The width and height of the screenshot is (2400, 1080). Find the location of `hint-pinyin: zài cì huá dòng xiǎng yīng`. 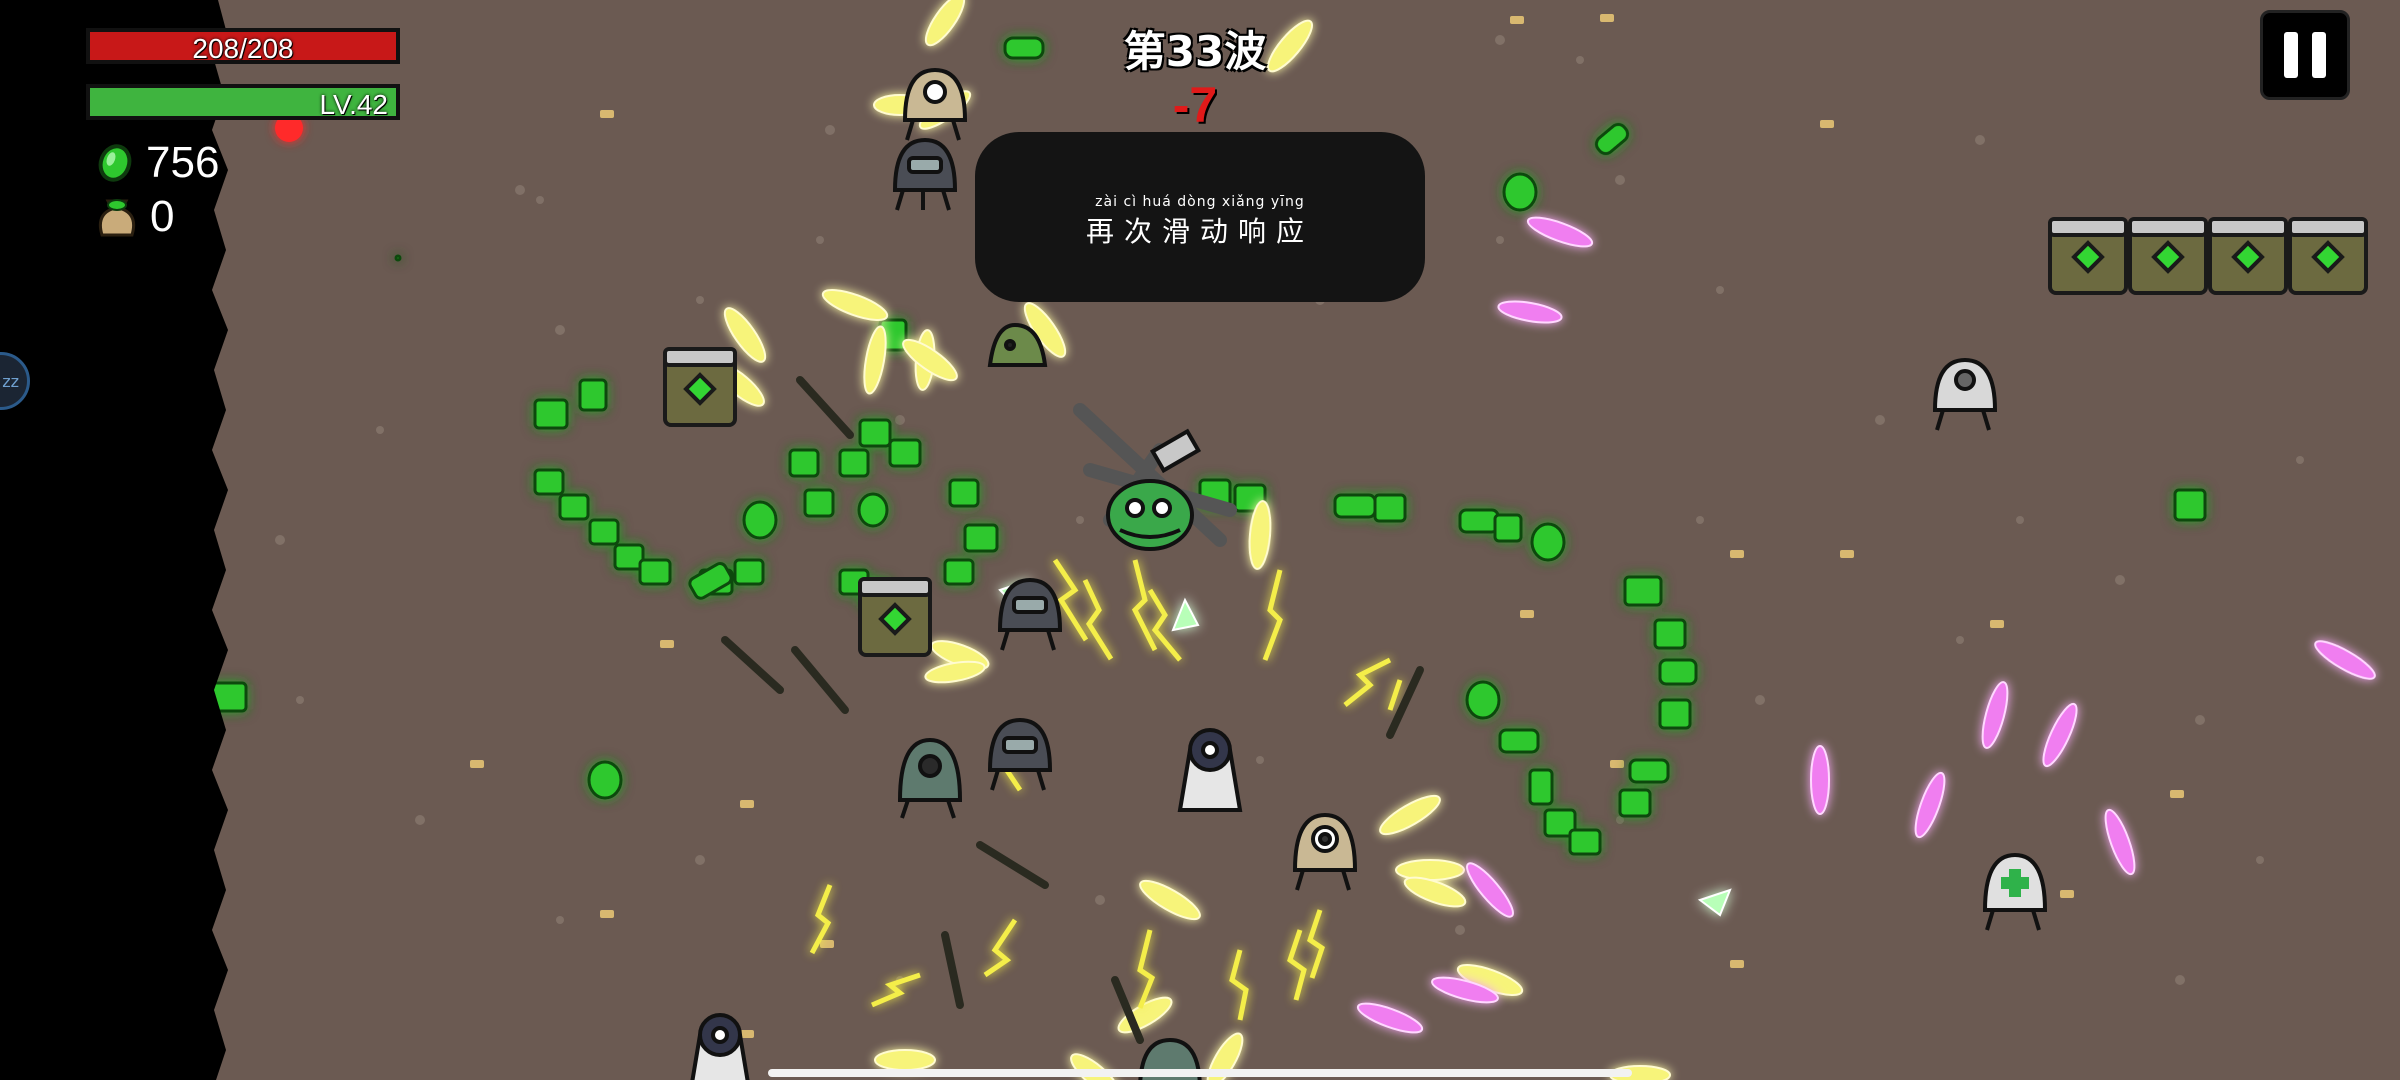

hint-pinyin: zài cì huá dòng xiǎng yīng is located at coordinates (1200, 202).